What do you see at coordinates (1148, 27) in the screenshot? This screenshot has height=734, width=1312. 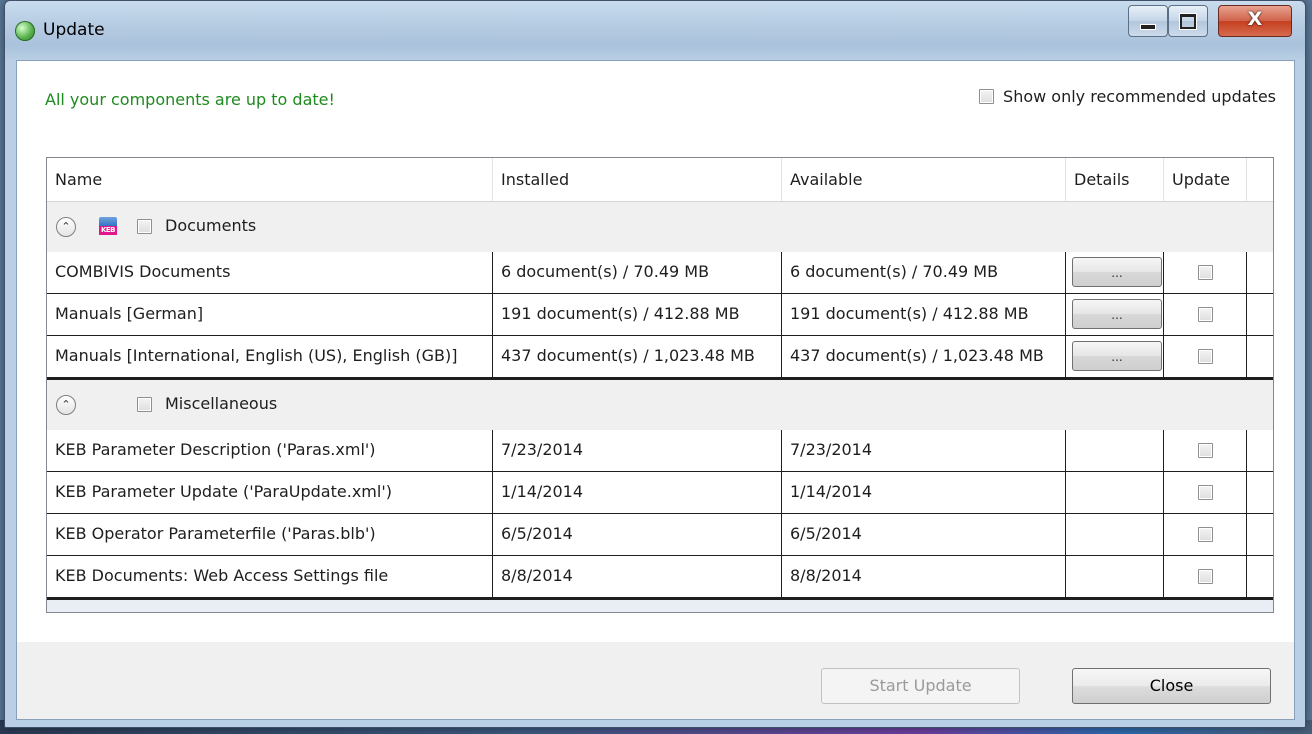 I see `minimize-icon` at bounding box center [1148, 27].